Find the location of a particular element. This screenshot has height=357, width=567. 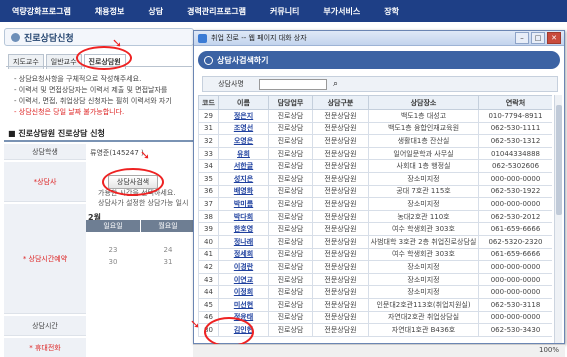

calendar-day: 24 is located at coordinates (168, 250).